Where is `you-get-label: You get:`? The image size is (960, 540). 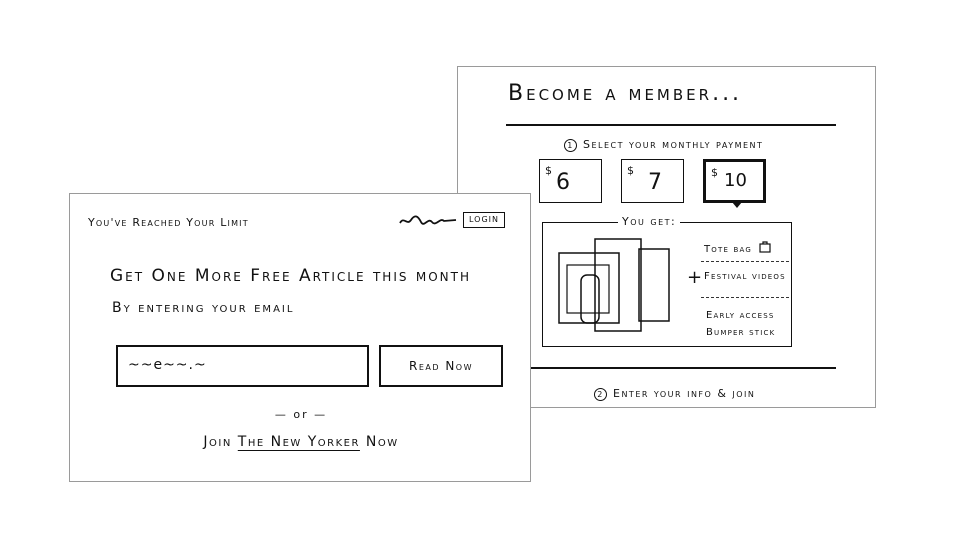 you-get-label: You get: is located at coordinates (649, 221).